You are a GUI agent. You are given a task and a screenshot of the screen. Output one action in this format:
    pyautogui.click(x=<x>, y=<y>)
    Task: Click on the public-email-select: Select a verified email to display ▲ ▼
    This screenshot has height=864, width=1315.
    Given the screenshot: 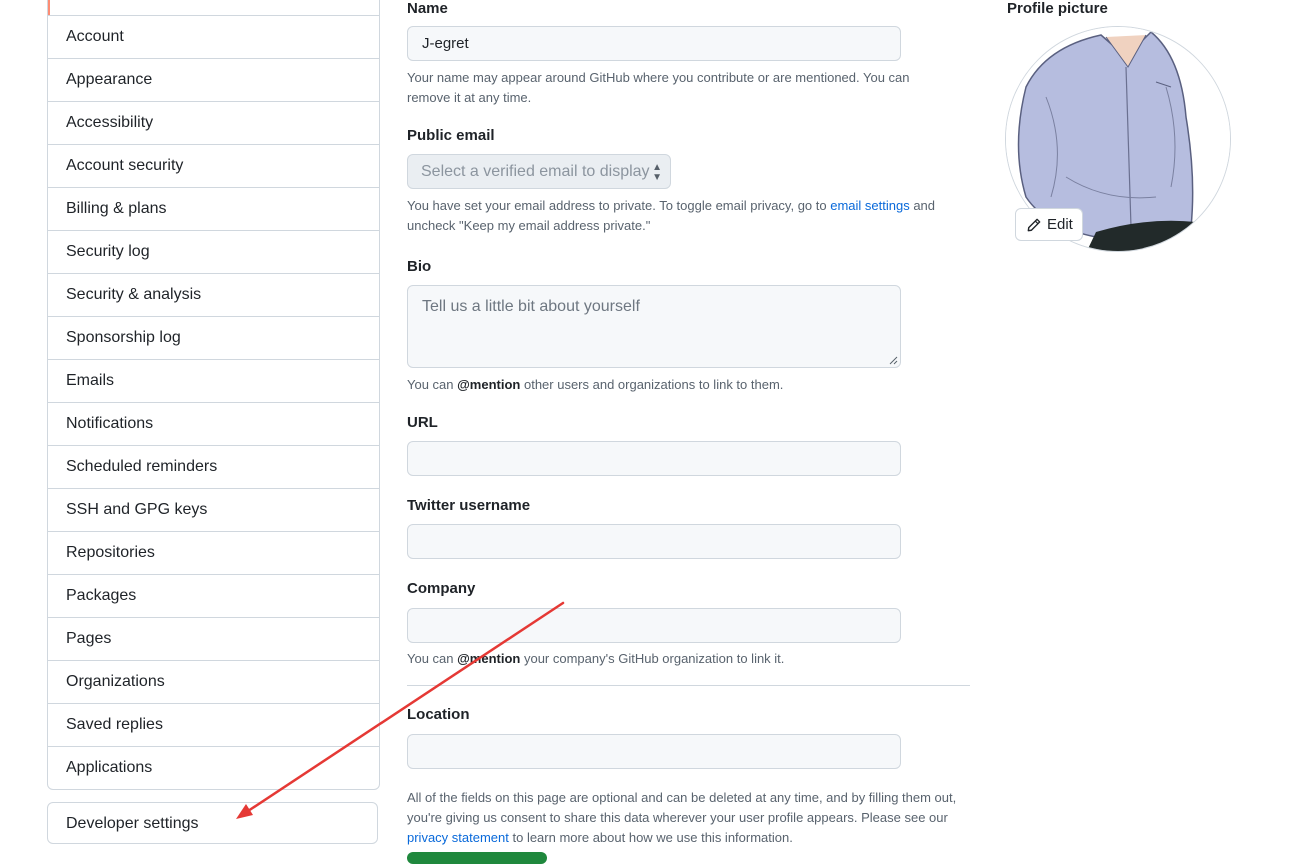 What is the action you would take?
    pyautogui.click(x=539, y=171)
    